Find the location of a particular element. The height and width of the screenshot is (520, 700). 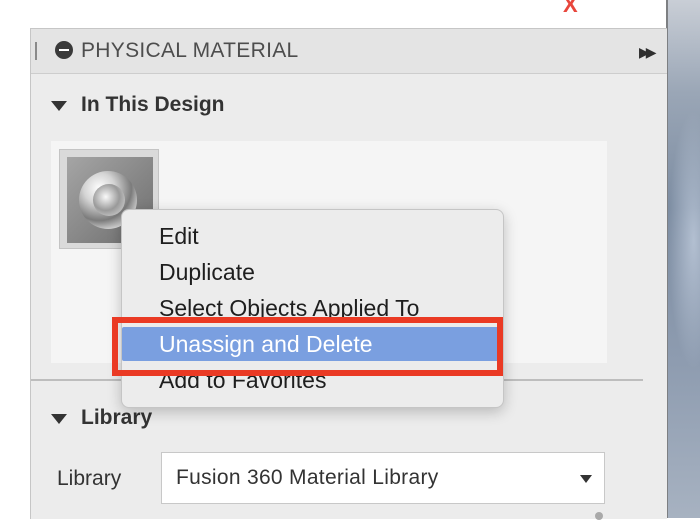

viewport-canvas is located at coordinates (684, 259).